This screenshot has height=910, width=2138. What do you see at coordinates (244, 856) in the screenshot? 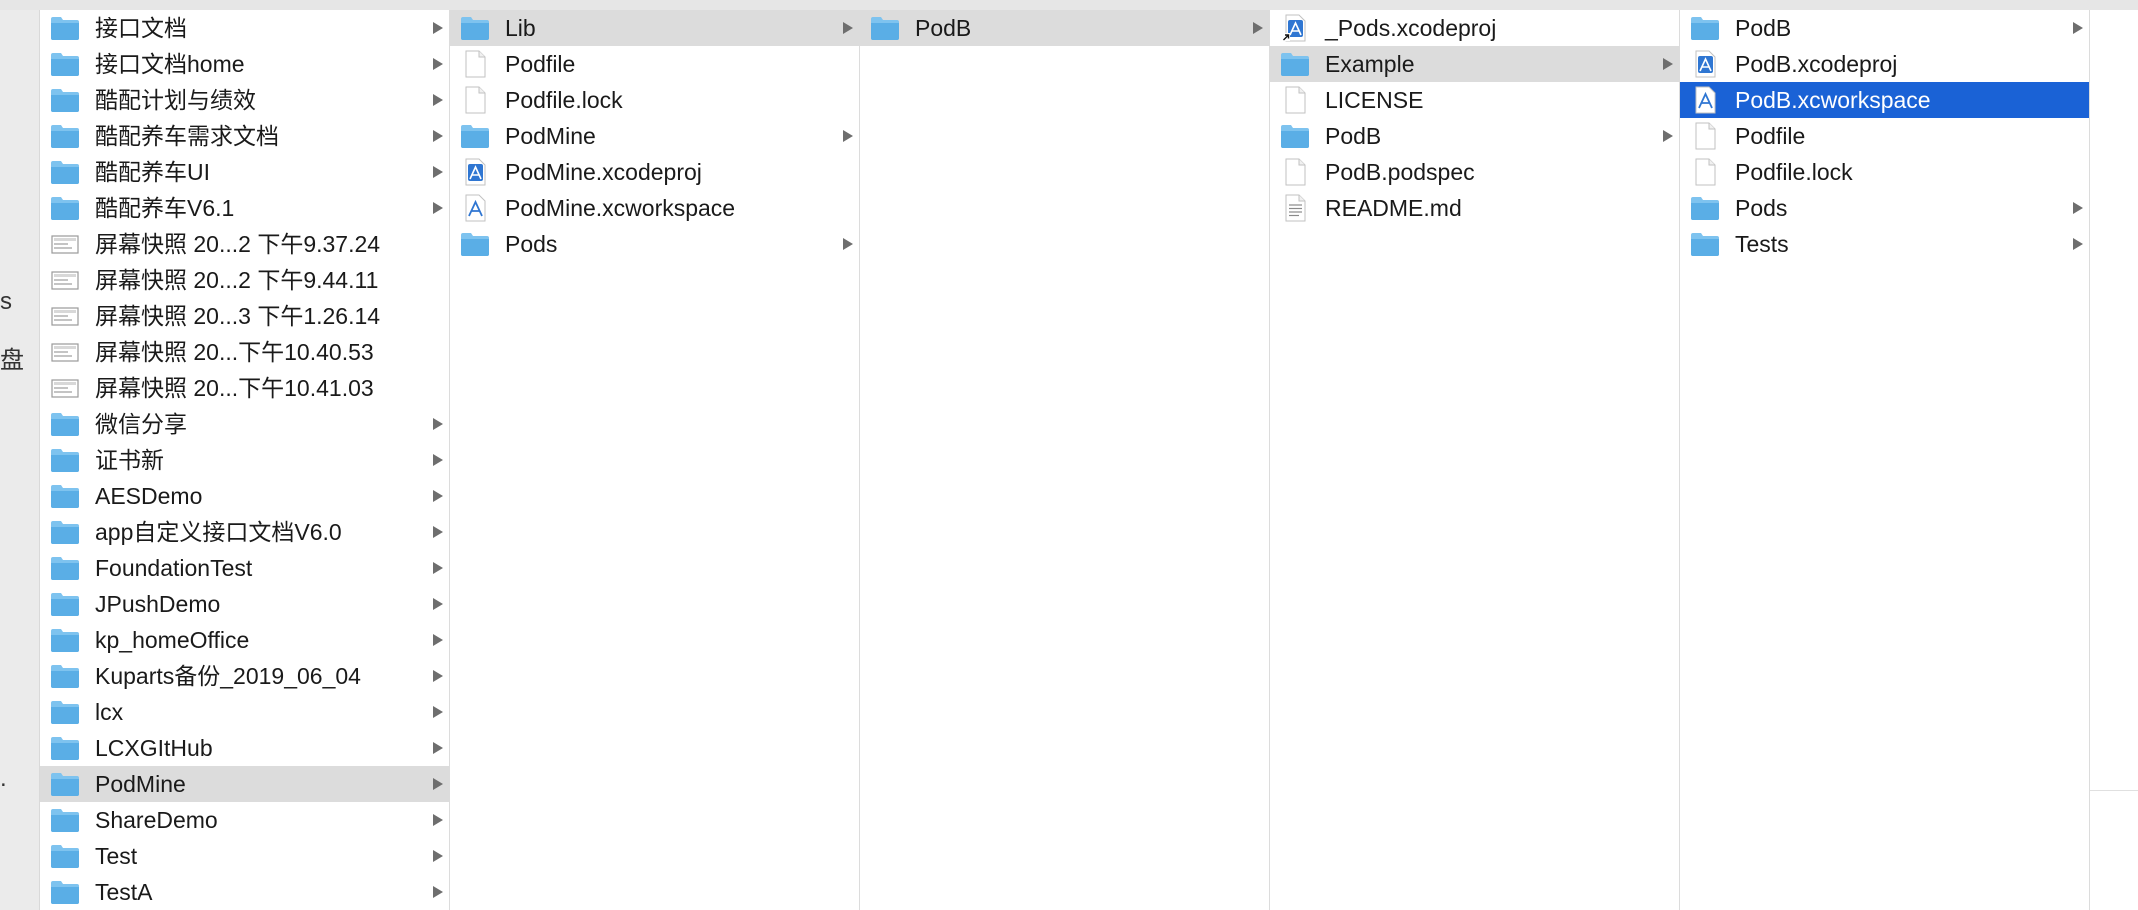
I see `file-row: Test` at bounding box center [244, 856].